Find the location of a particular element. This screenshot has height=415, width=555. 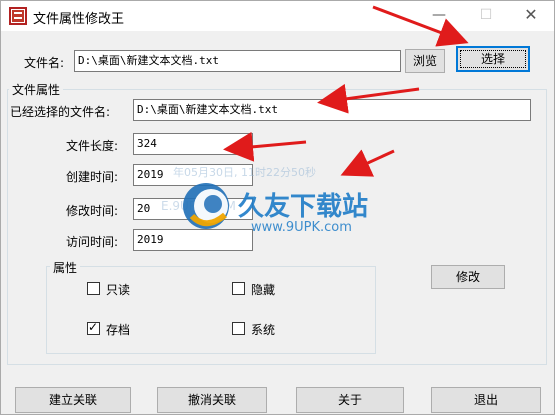

file-name-input: D:\桌面\新建文本文档.txt is located at coordinates (237, 61).